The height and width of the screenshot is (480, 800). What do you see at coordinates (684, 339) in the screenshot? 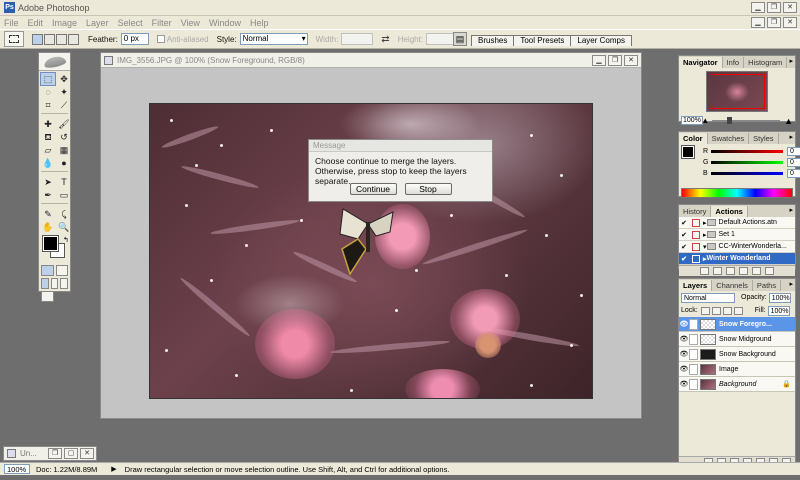
I see `visibility-eye-icon: 👁` at bounding box center [684, 339].